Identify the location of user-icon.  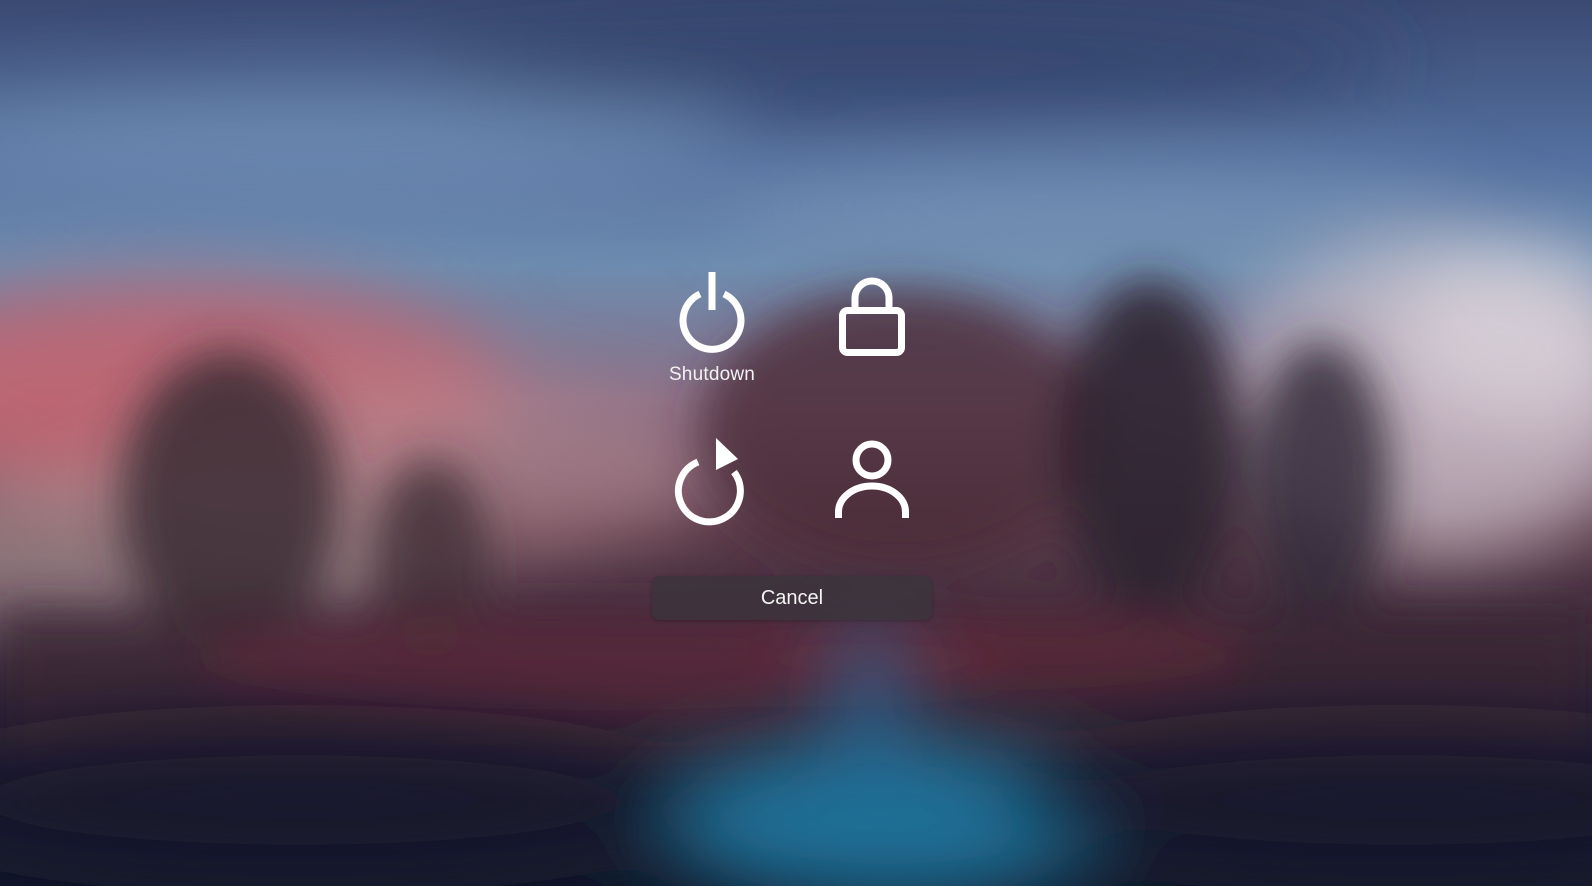
(872, 479).